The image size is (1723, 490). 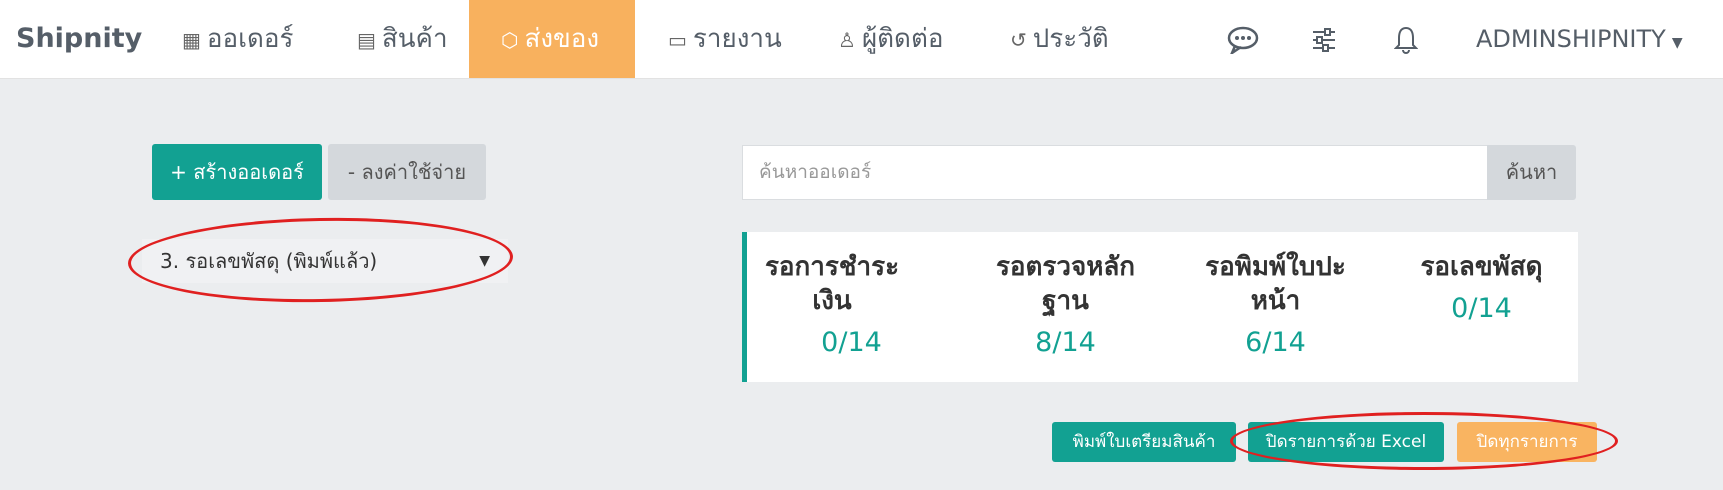 What do you see at coordinates (1677, 43) in the screenshot?
I see `chevron-down-icon: ▼` at bounding box center [1677, 43].